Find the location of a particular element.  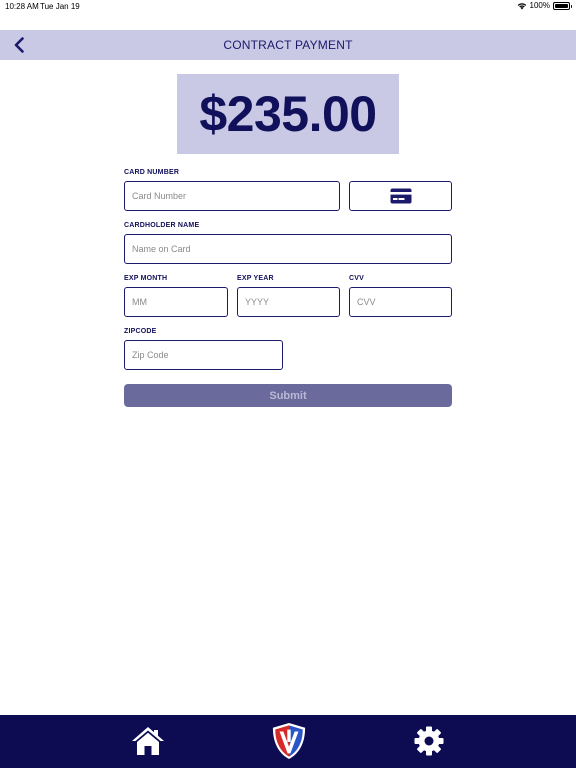

battery-percent: 100% is located at coordinates (539, 5).